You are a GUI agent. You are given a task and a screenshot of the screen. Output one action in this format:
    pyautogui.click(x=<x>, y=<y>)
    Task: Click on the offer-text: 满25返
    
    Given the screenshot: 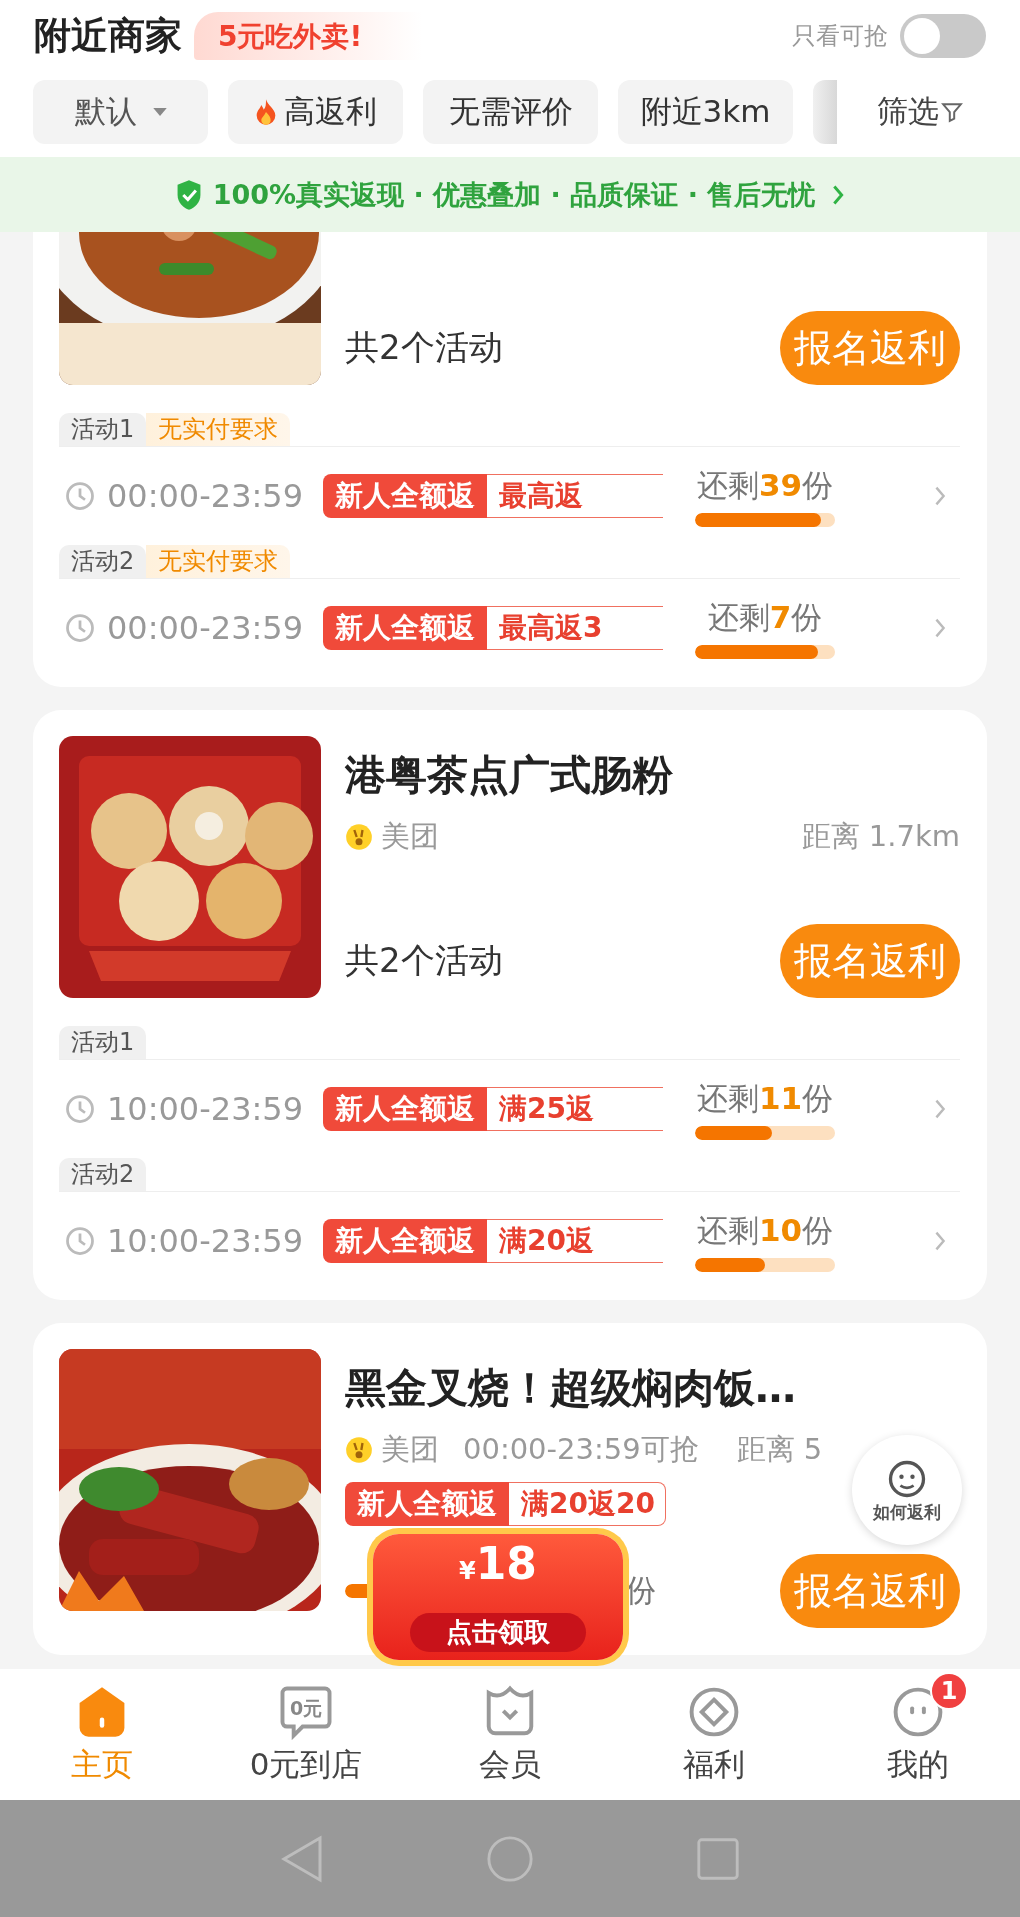 What is the action you would take?
    pyautogui.click(x=575, y=1109)
    